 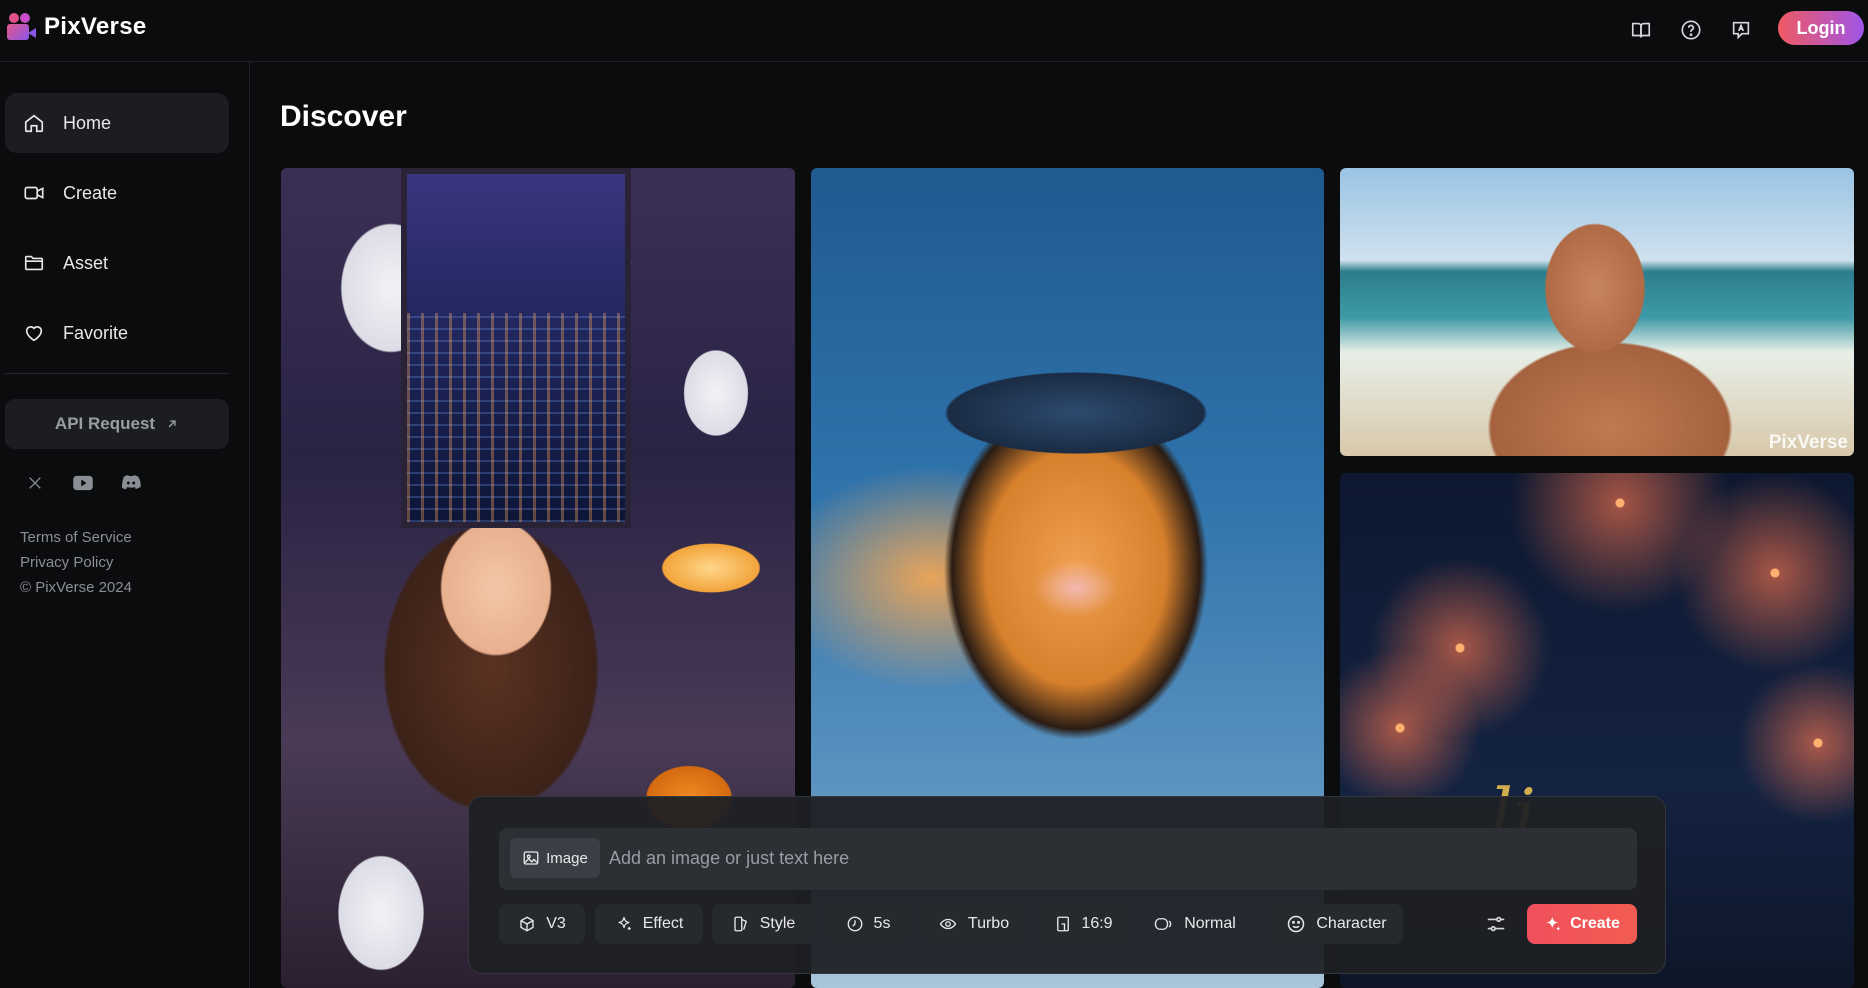 What do you see at coordinates (105, 423) in the screenshot?
I see `api-request-label: API Request` at bounding box center [105, 423].